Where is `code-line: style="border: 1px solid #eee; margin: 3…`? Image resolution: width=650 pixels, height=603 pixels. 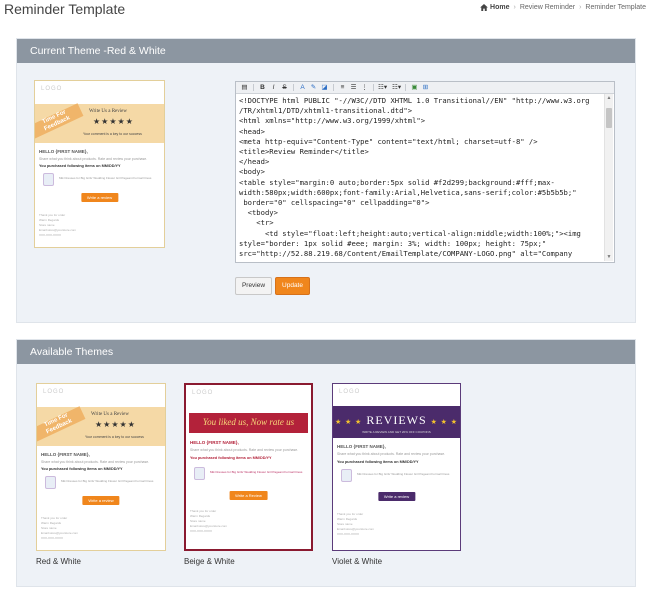 code-line: style="border: 1px solid #eee; margin: 3… is located at coordinates (393, 243).